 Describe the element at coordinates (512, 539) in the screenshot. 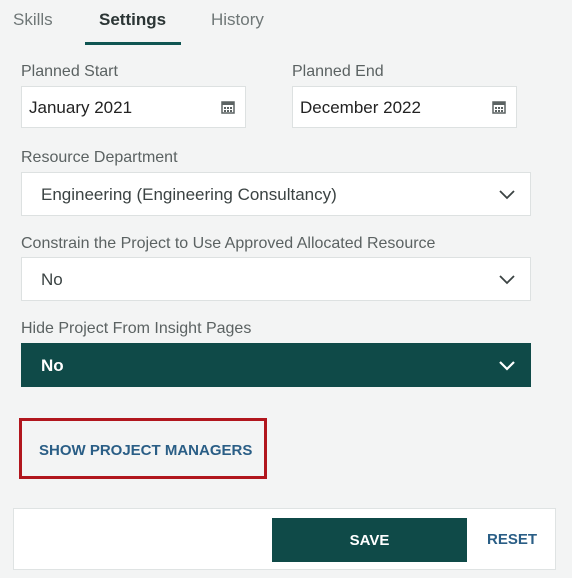

I see `reset-button: RESET` at that location.